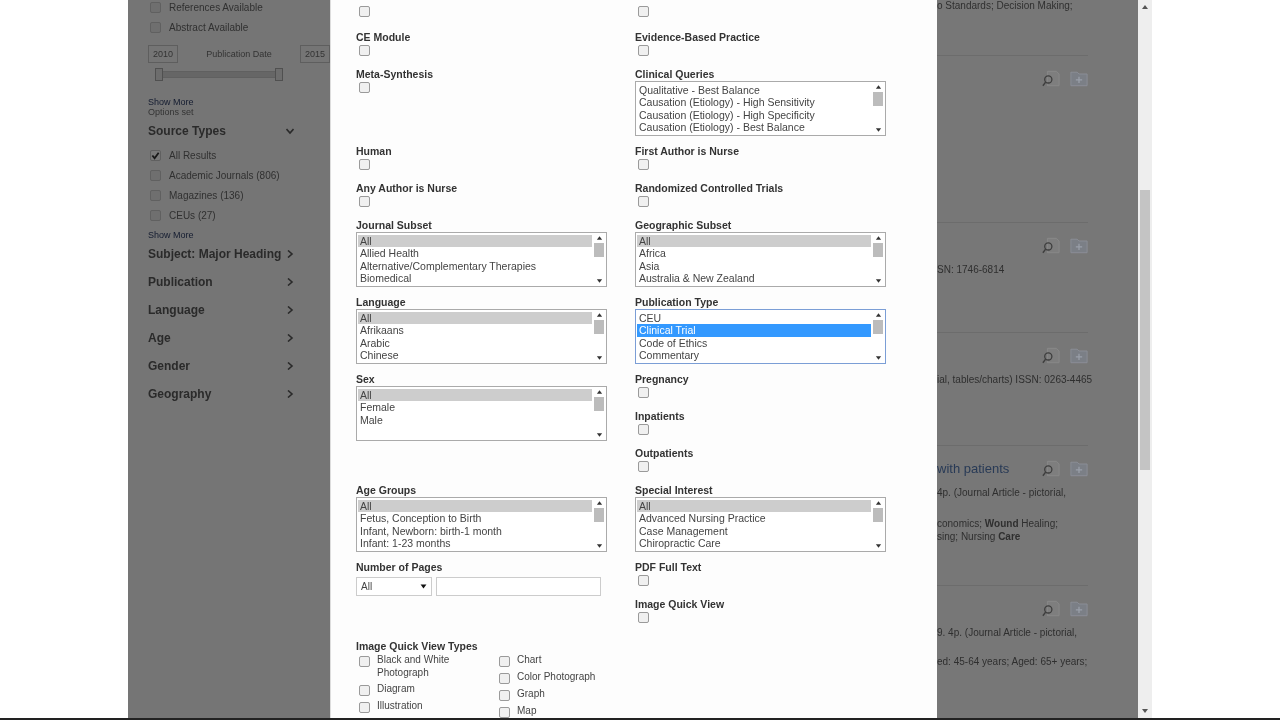  I want to click on list-option: Alternative/Complementary Therapies, so click(475, 266).